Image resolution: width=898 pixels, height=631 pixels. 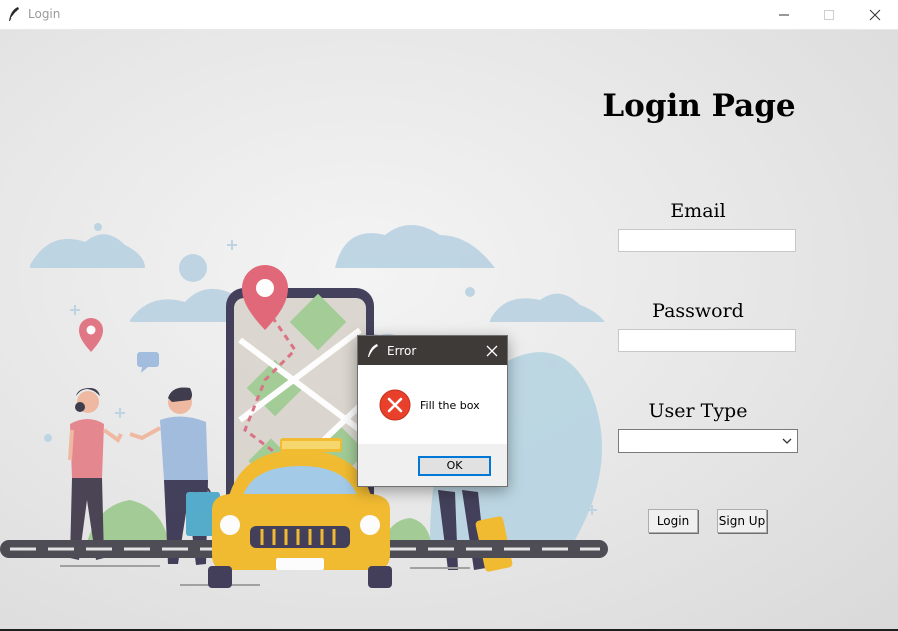 I want to click on maximize-button, so click(x=829, y=14).